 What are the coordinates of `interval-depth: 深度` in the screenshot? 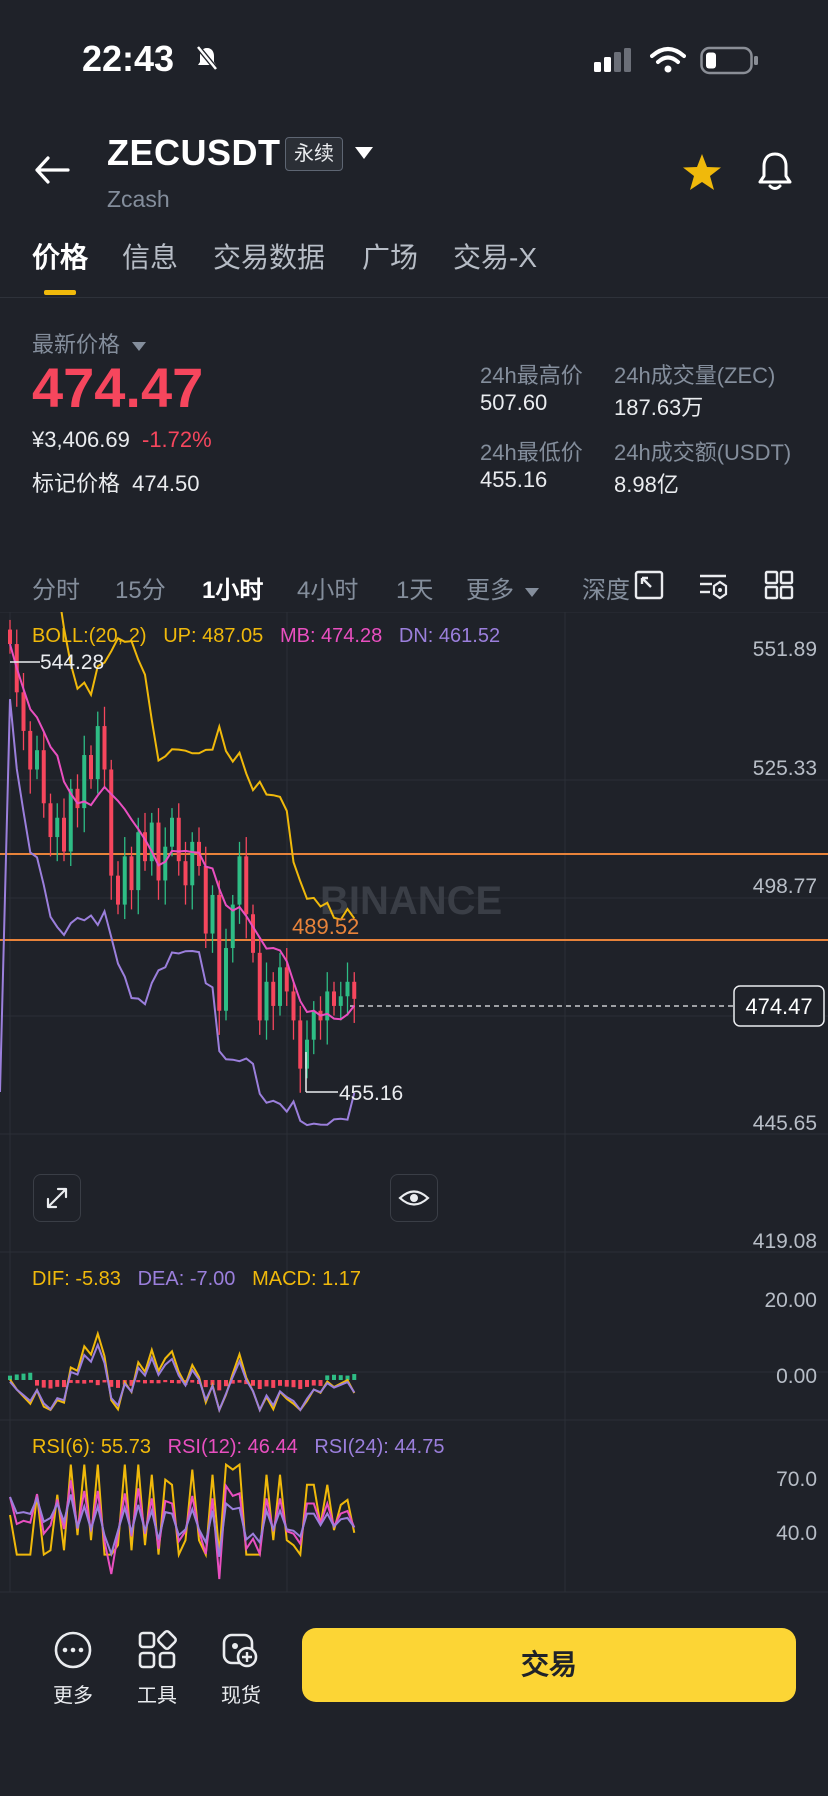 It's located at (607, 587).